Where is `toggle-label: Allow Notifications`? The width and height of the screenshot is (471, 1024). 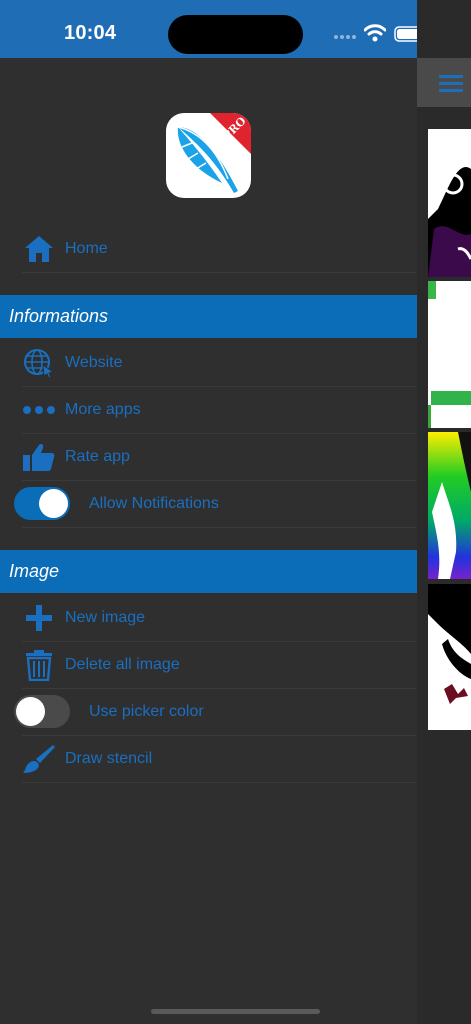 toggle-label: Allow Notifications is located at coordinates (154, 503).